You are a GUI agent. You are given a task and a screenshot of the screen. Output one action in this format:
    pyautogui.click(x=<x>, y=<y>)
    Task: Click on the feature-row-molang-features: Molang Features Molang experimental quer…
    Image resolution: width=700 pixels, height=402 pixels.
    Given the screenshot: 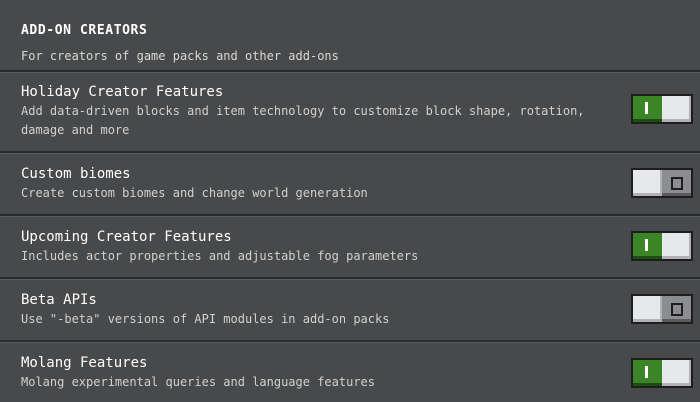 What is the action you would take?
    pyautogui.click(x=350, y=372)
    